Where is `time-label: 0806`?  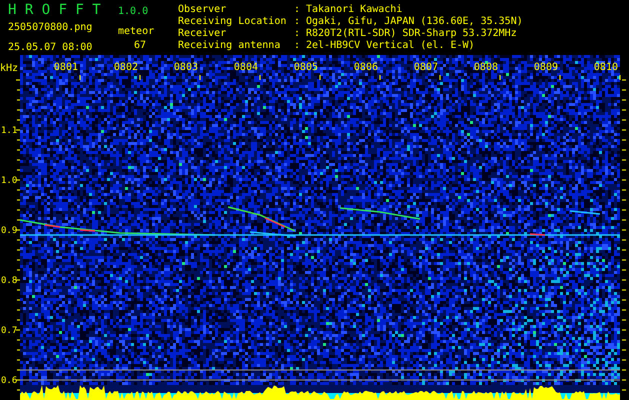
time-label: 0806 is located at coordinates (366, 67).